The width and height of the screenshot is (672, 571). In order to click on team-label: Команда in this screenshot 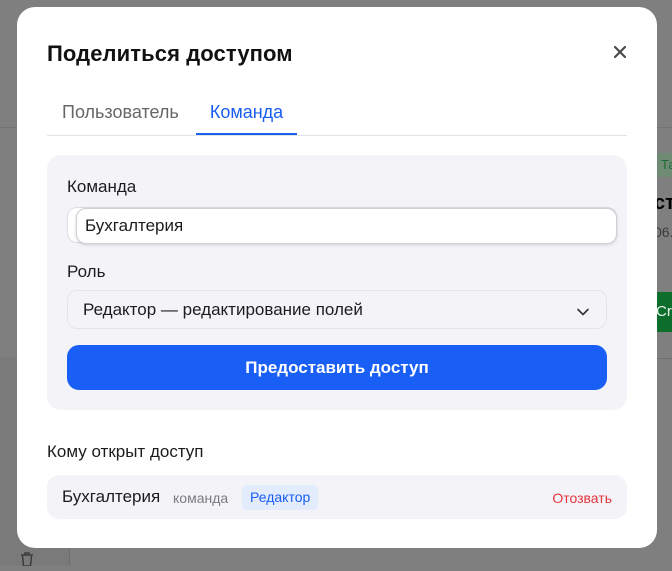, I will do `click(102, 186)`.